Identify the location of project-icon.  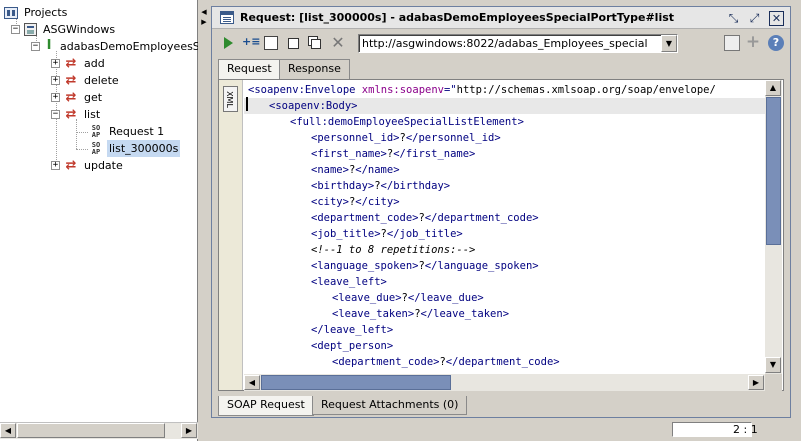
(30, 29).